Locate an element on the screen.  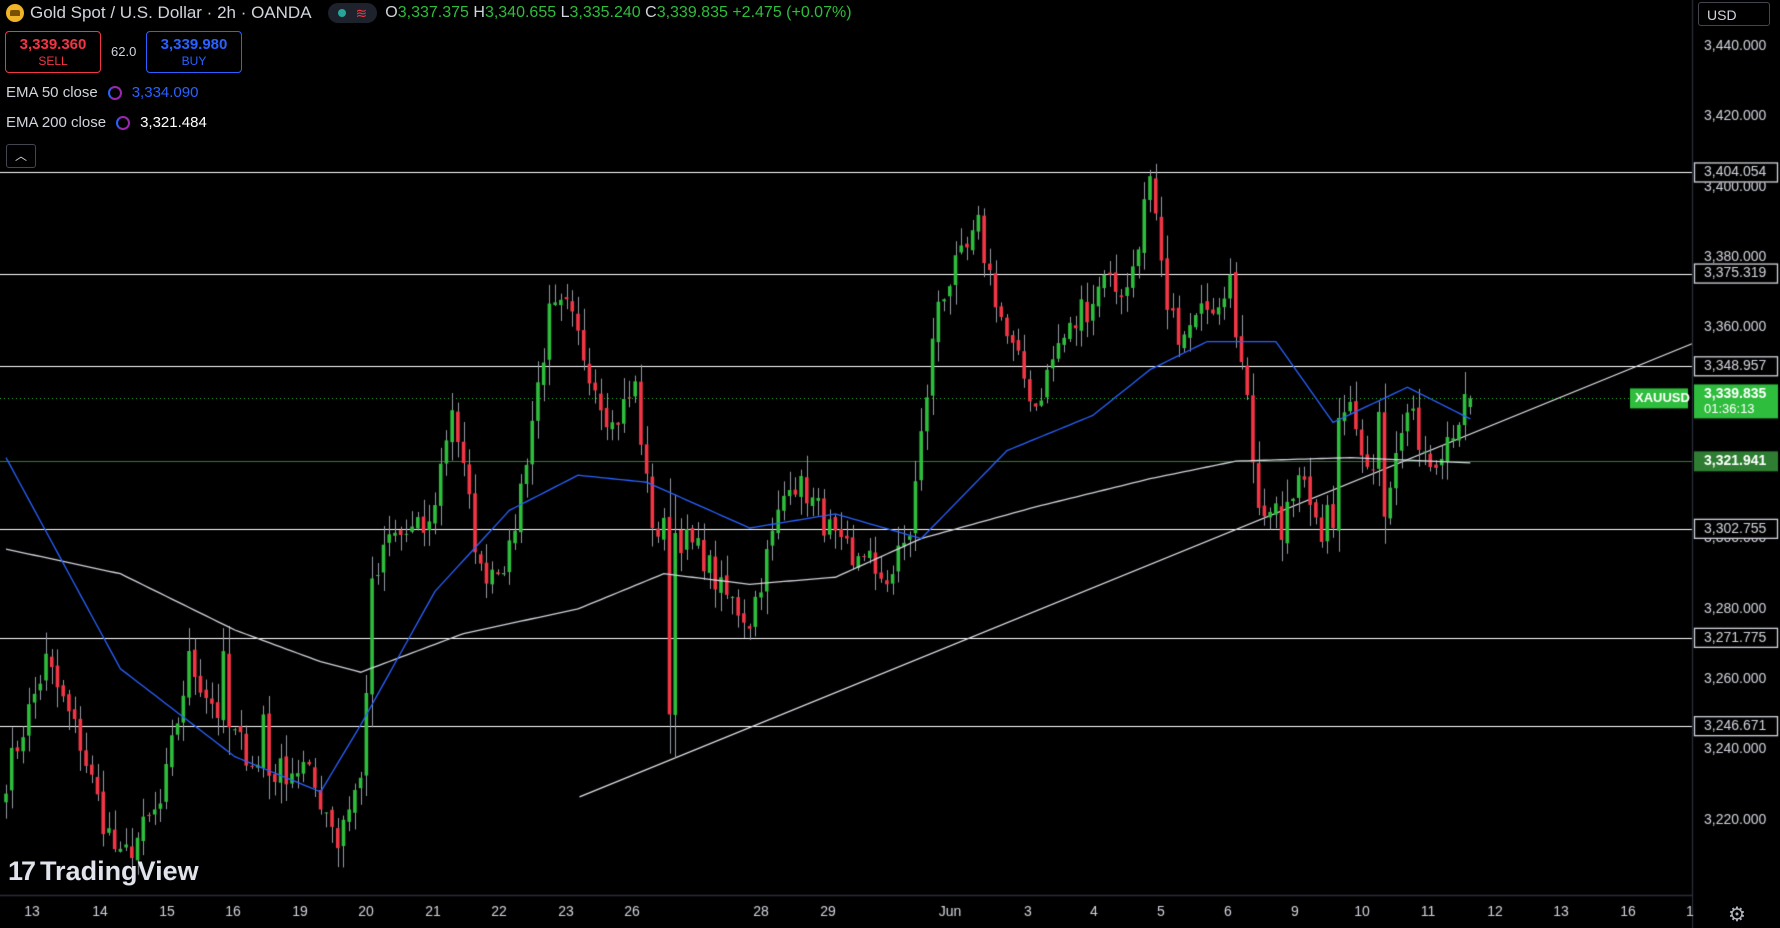
market-open-icon is located at coordinates (341, 13).